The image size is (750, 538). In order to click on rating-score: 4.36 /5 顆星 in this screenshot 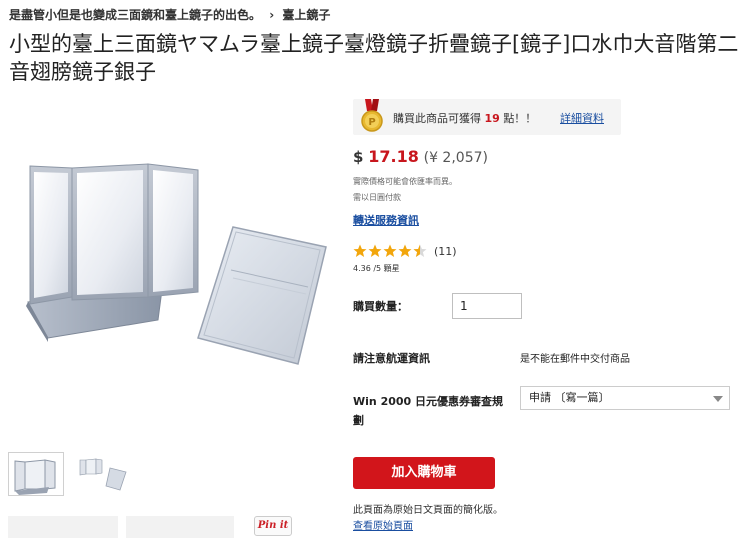, I will do `click(376, 268)`.